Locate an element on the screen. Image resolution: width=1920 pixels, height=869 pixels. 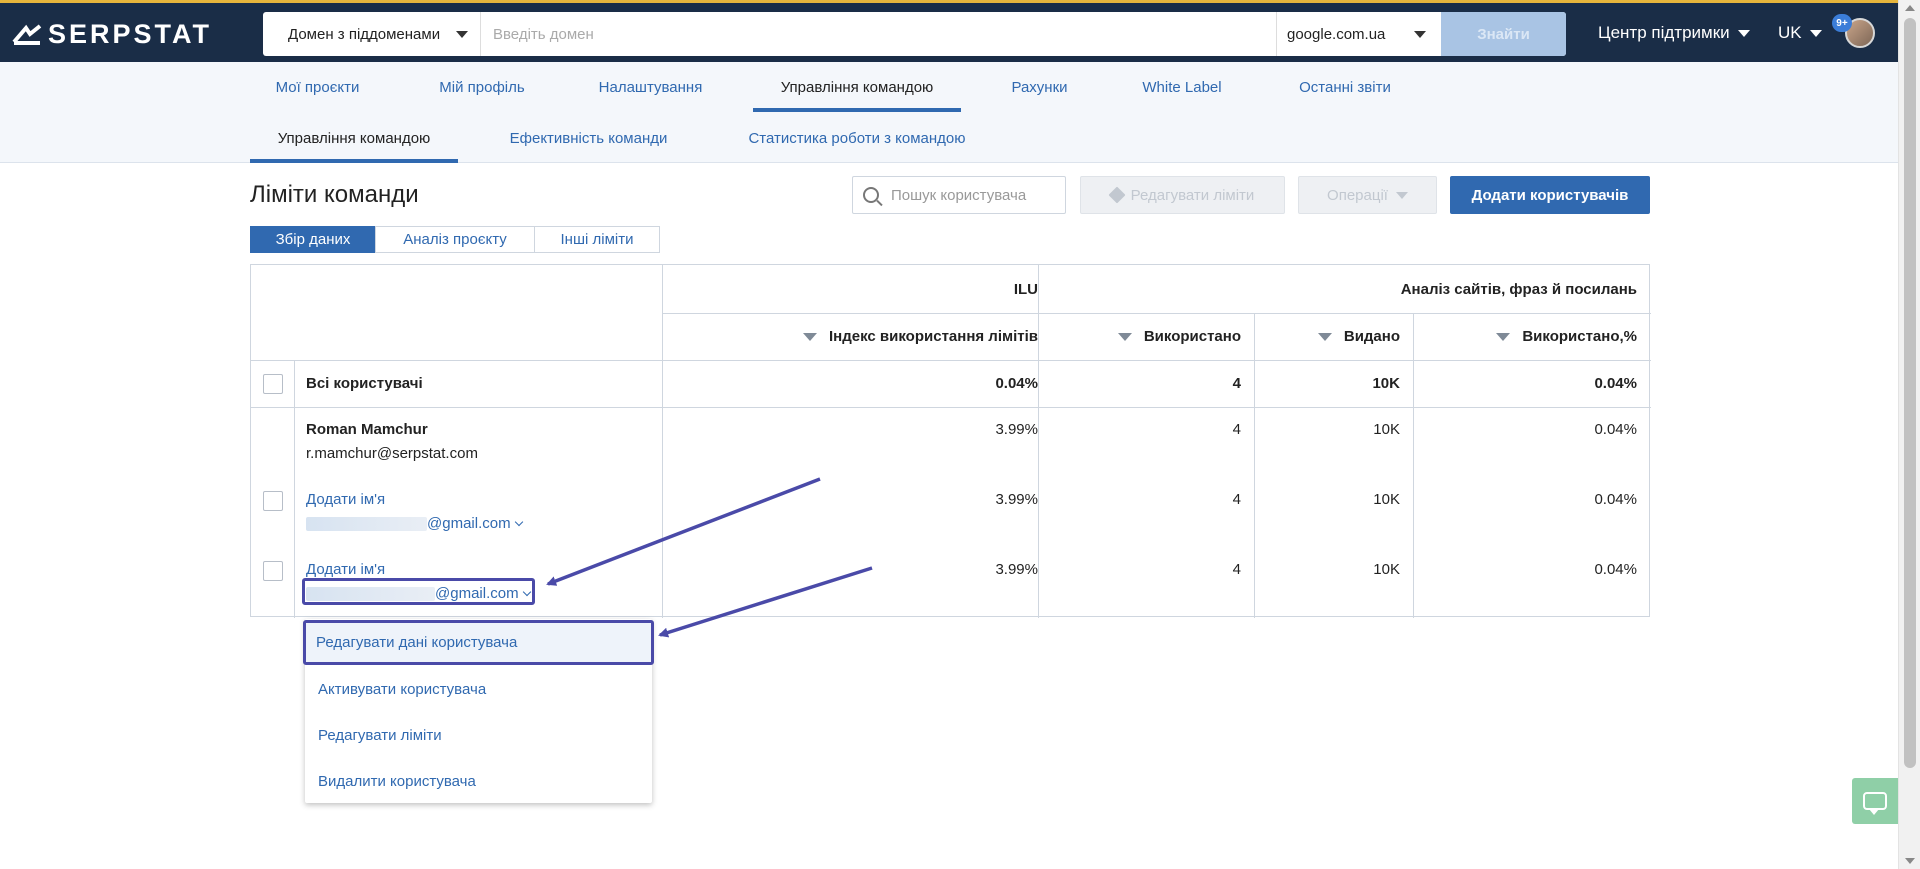
scroll-thumb is located at coordinates (1910, 393).